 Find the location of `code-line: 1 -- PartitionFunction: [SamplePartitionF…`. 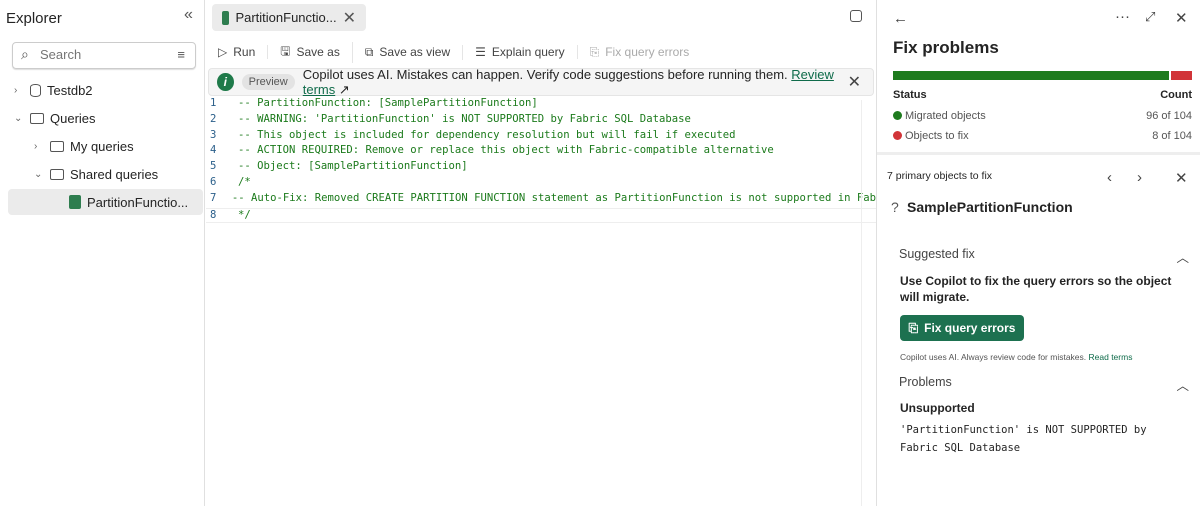

code-line: 1 -- PartitionFunction: [SamplePartitionF… is located at coordinates (541, 105).